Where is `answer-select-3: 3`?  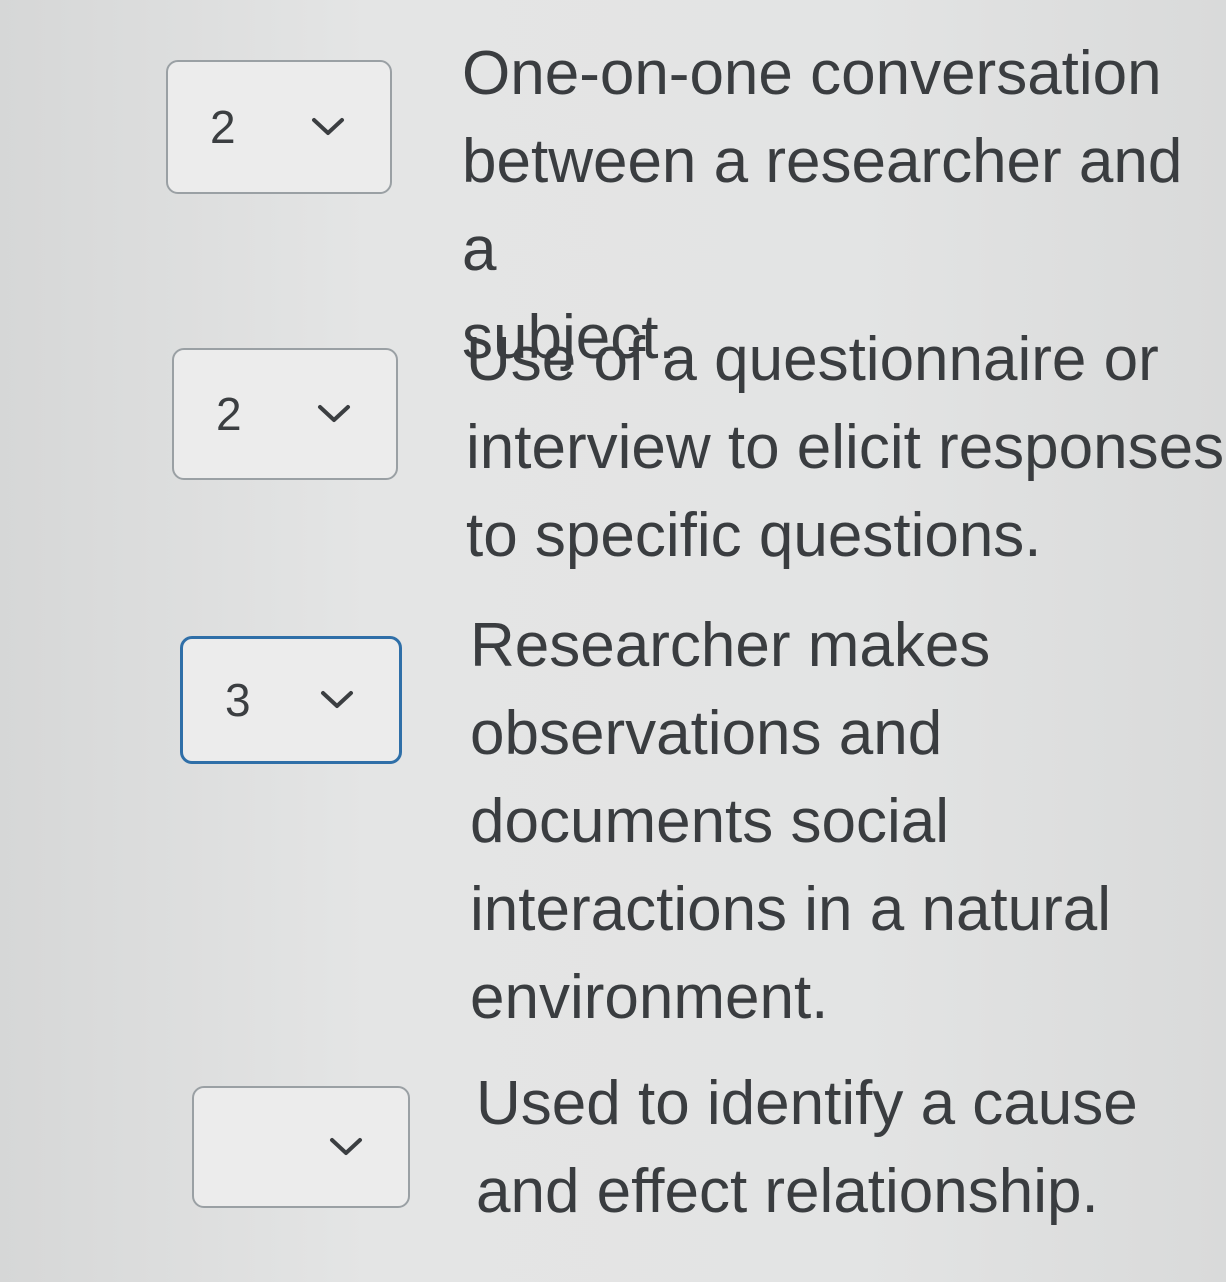
answer-select-3: 3 is located at coordinates (291, 700).